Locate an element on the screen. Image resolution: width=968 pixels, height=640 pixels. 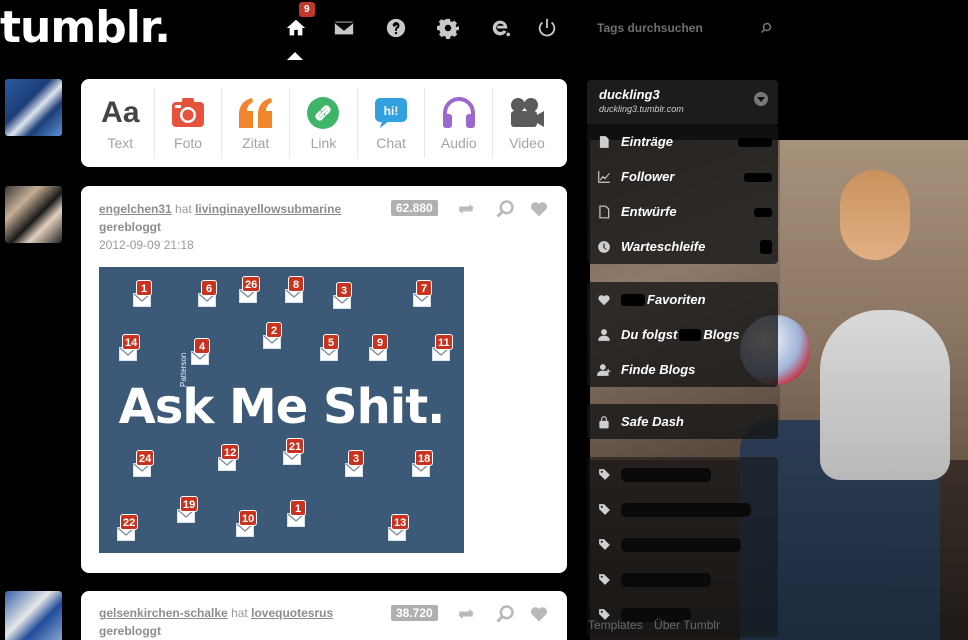
sidebar-item-warteschleife: Warteschleife is located at coordinates (682, 246).